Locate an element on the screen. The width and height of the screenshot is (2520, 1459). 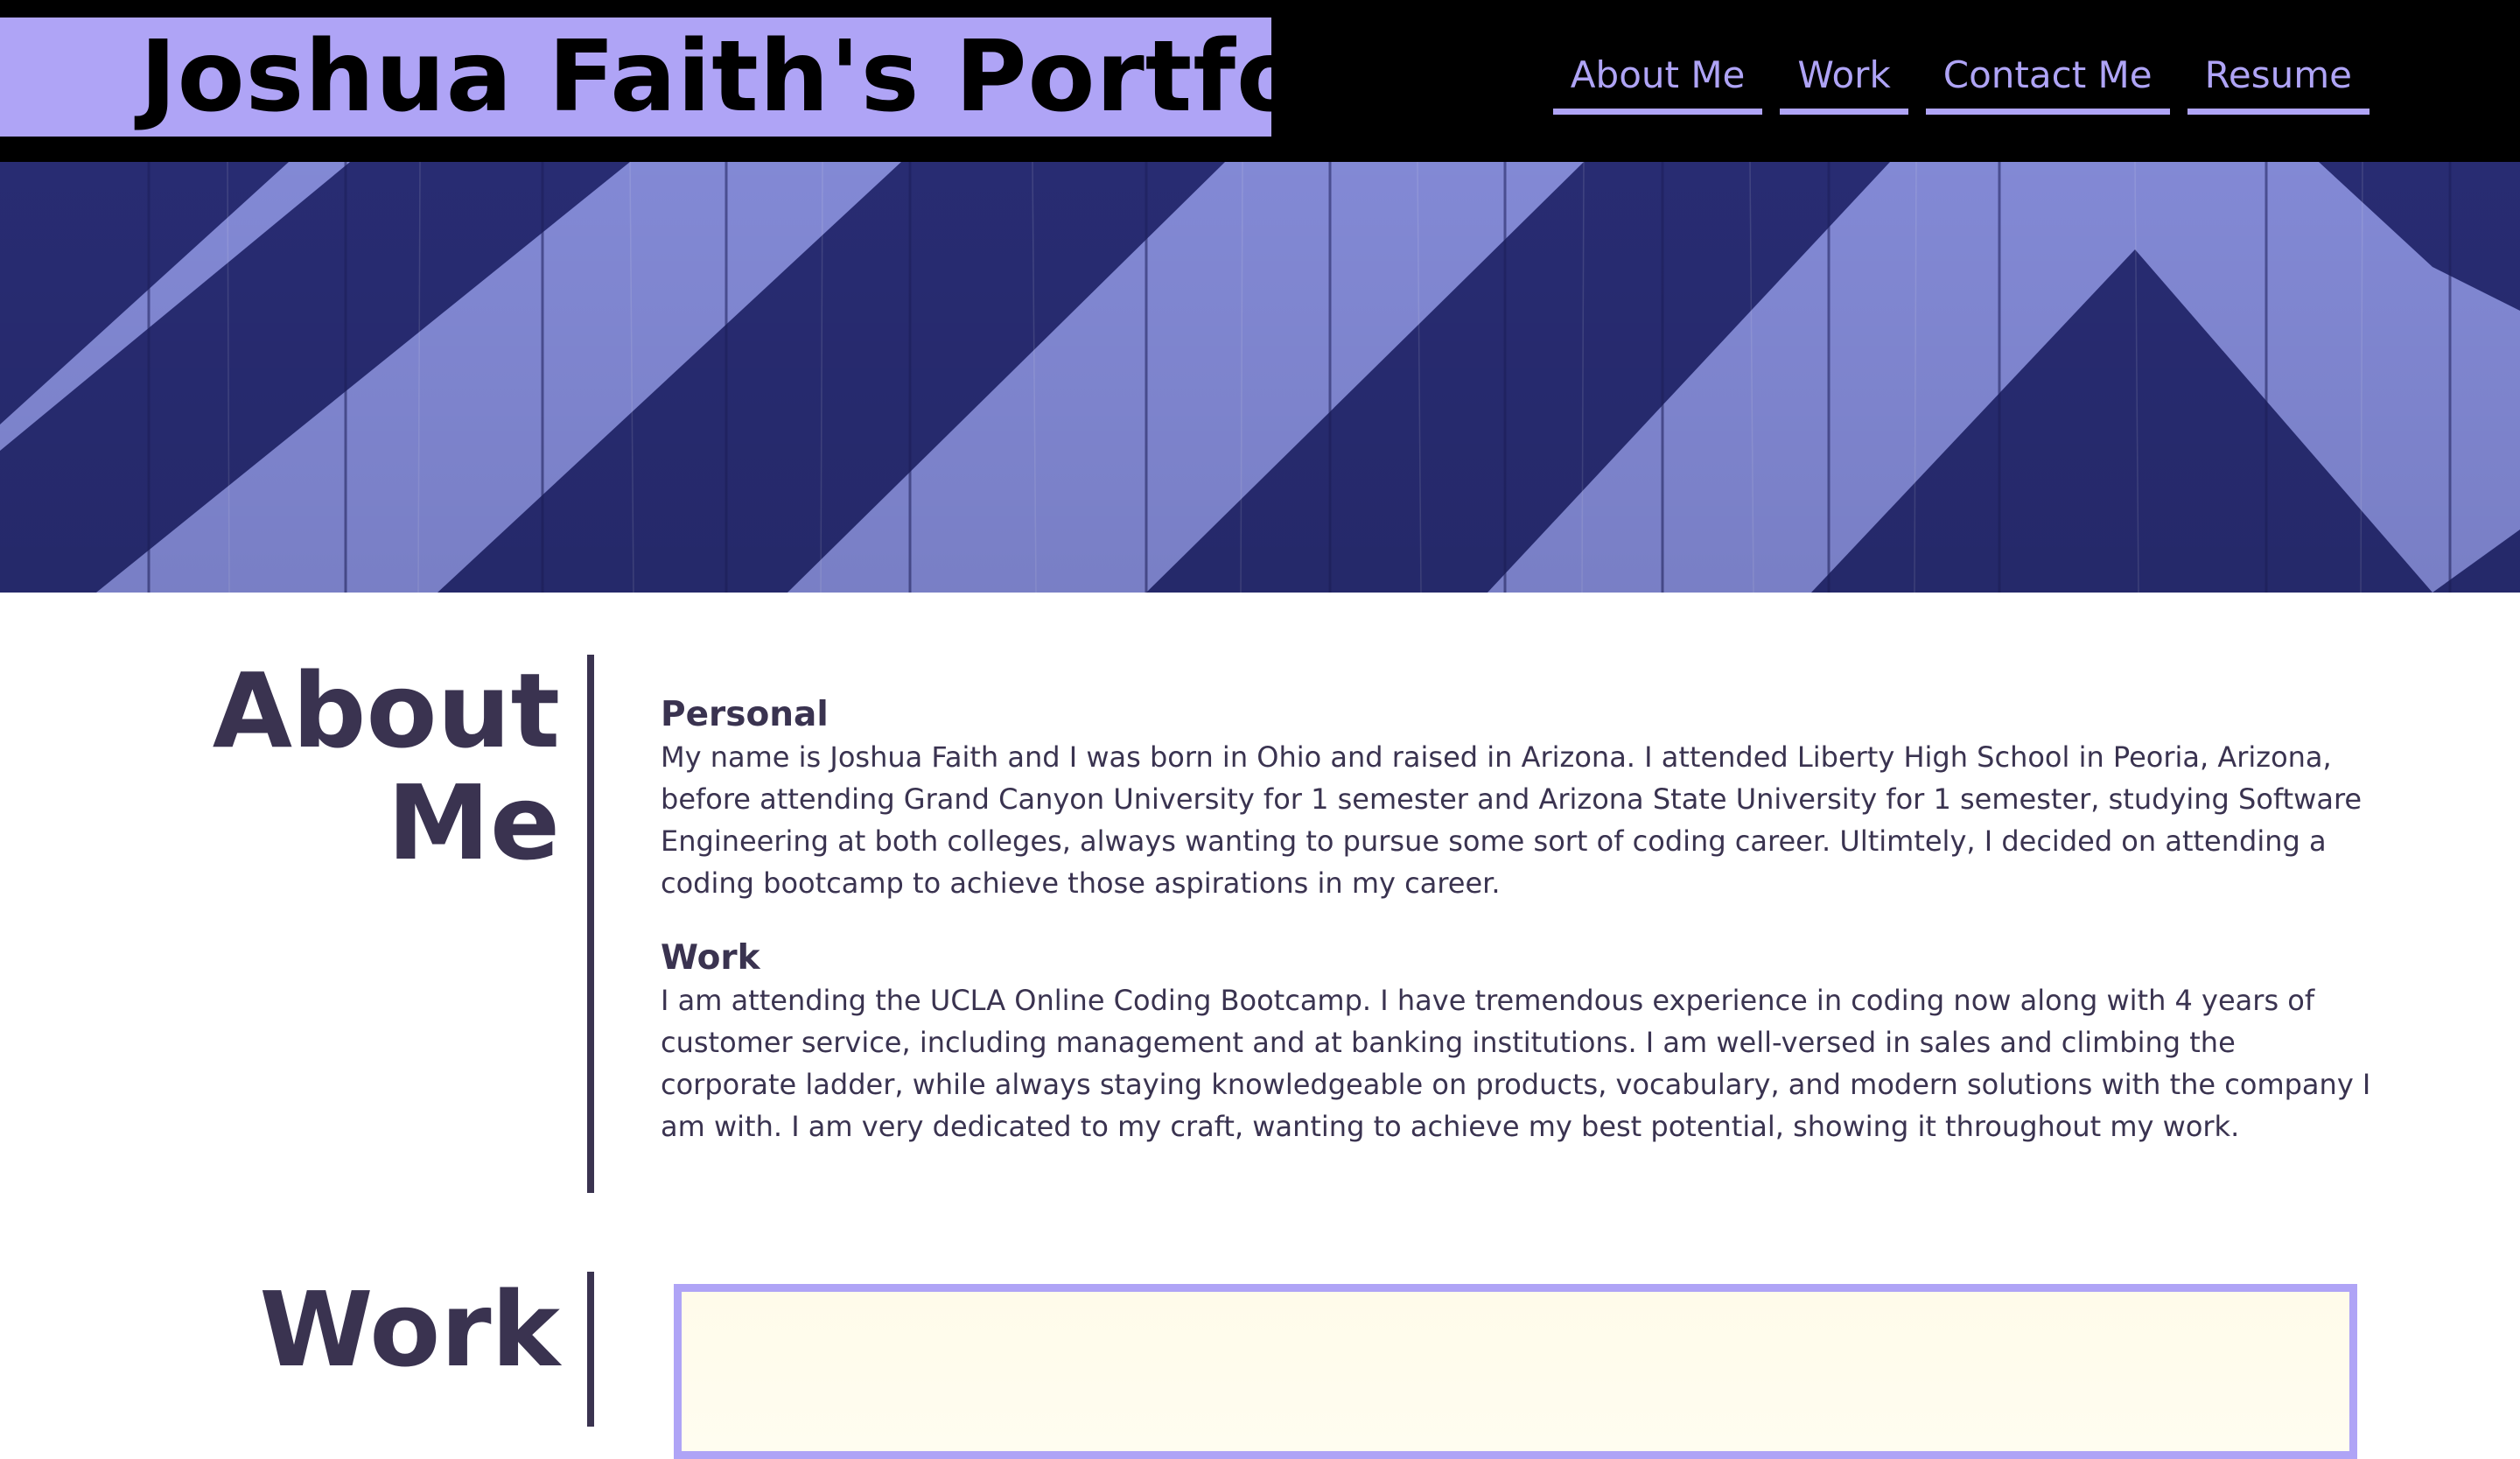
about-heading-line1: About is located at coordinates (386, 710).